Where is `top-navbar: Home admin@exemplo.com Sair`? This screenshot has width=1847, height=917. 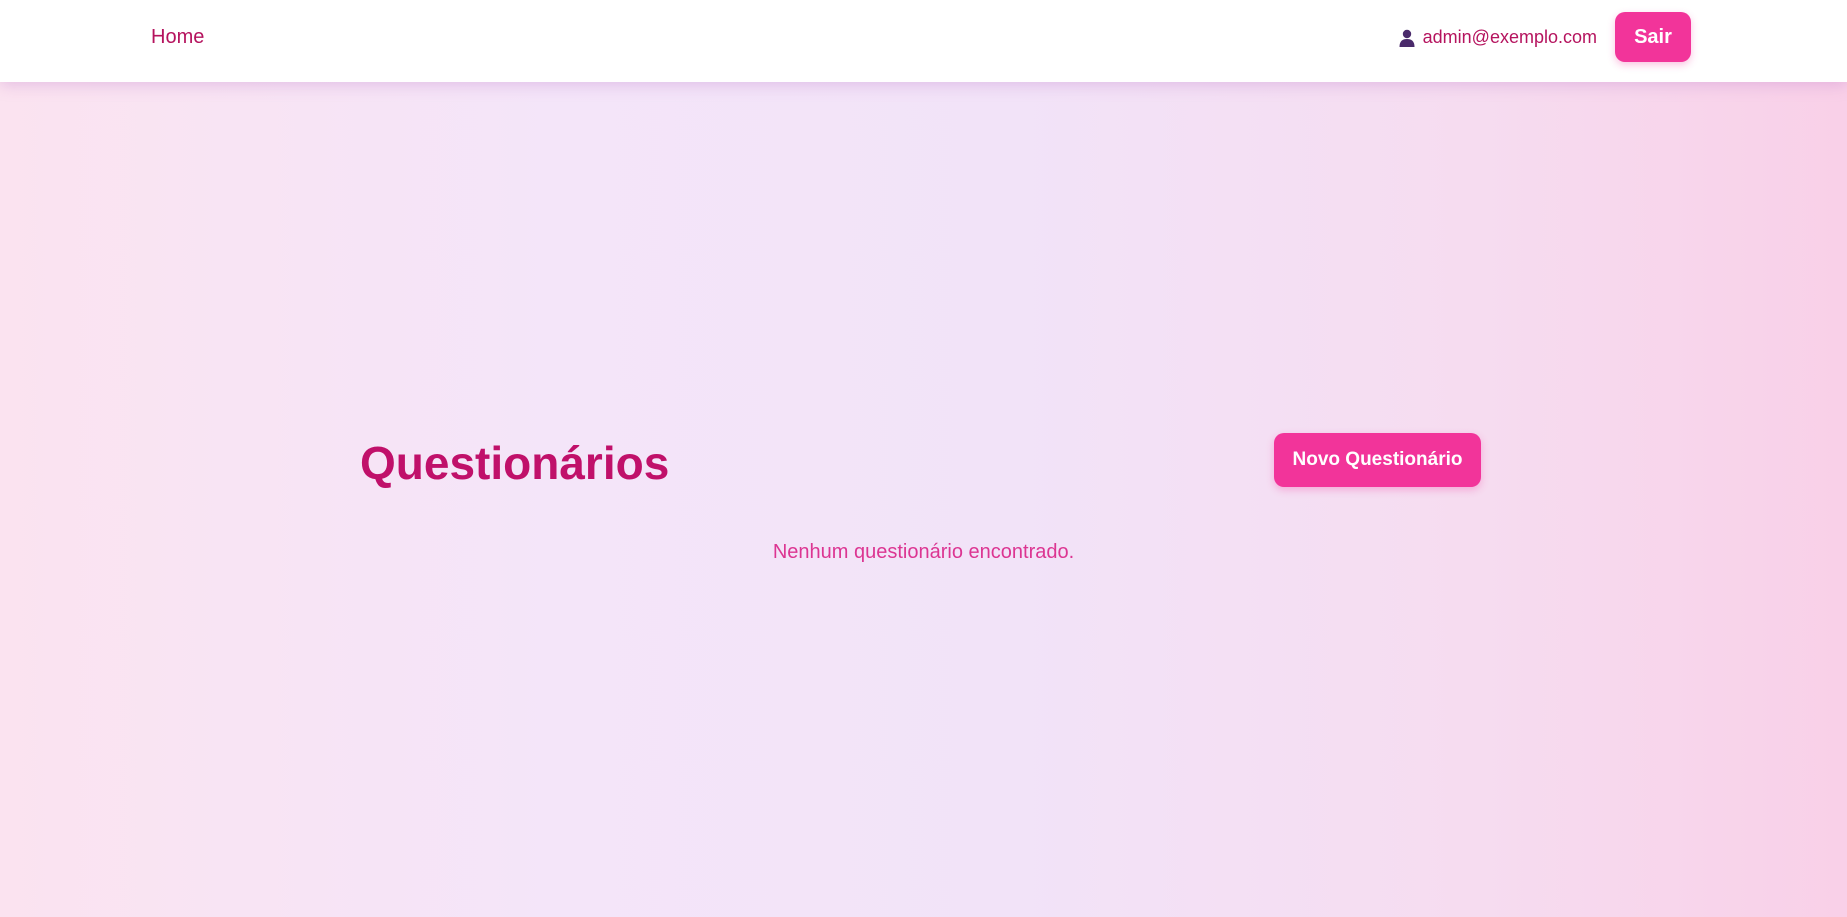
top-navbar: Home admin@exemplo.com Sair is located at coordinates (923, 41).